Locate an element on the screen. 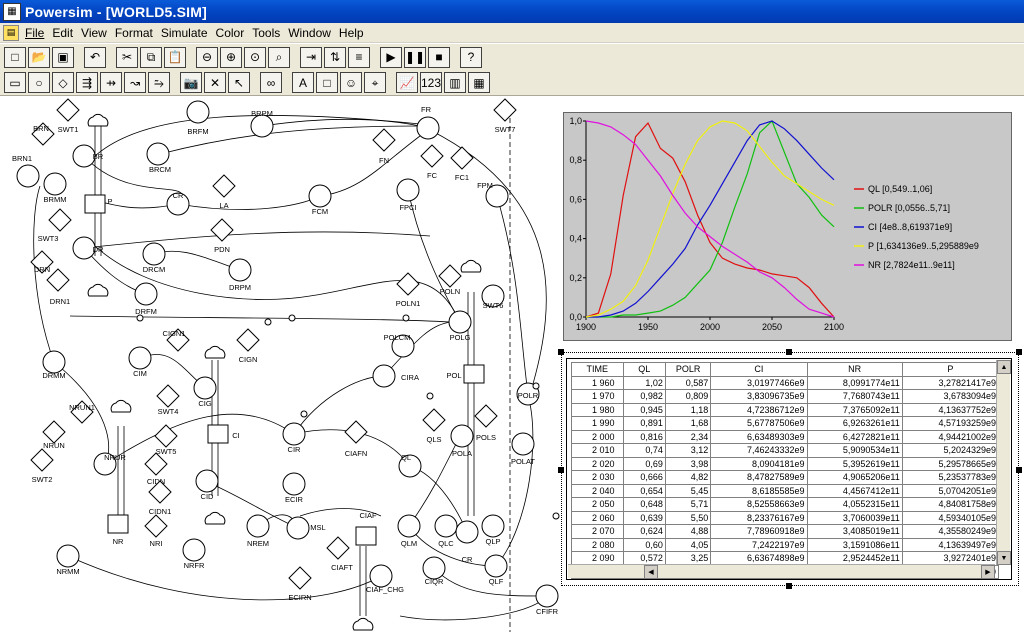  column-header: POLR is located at coordinates (688, 369).